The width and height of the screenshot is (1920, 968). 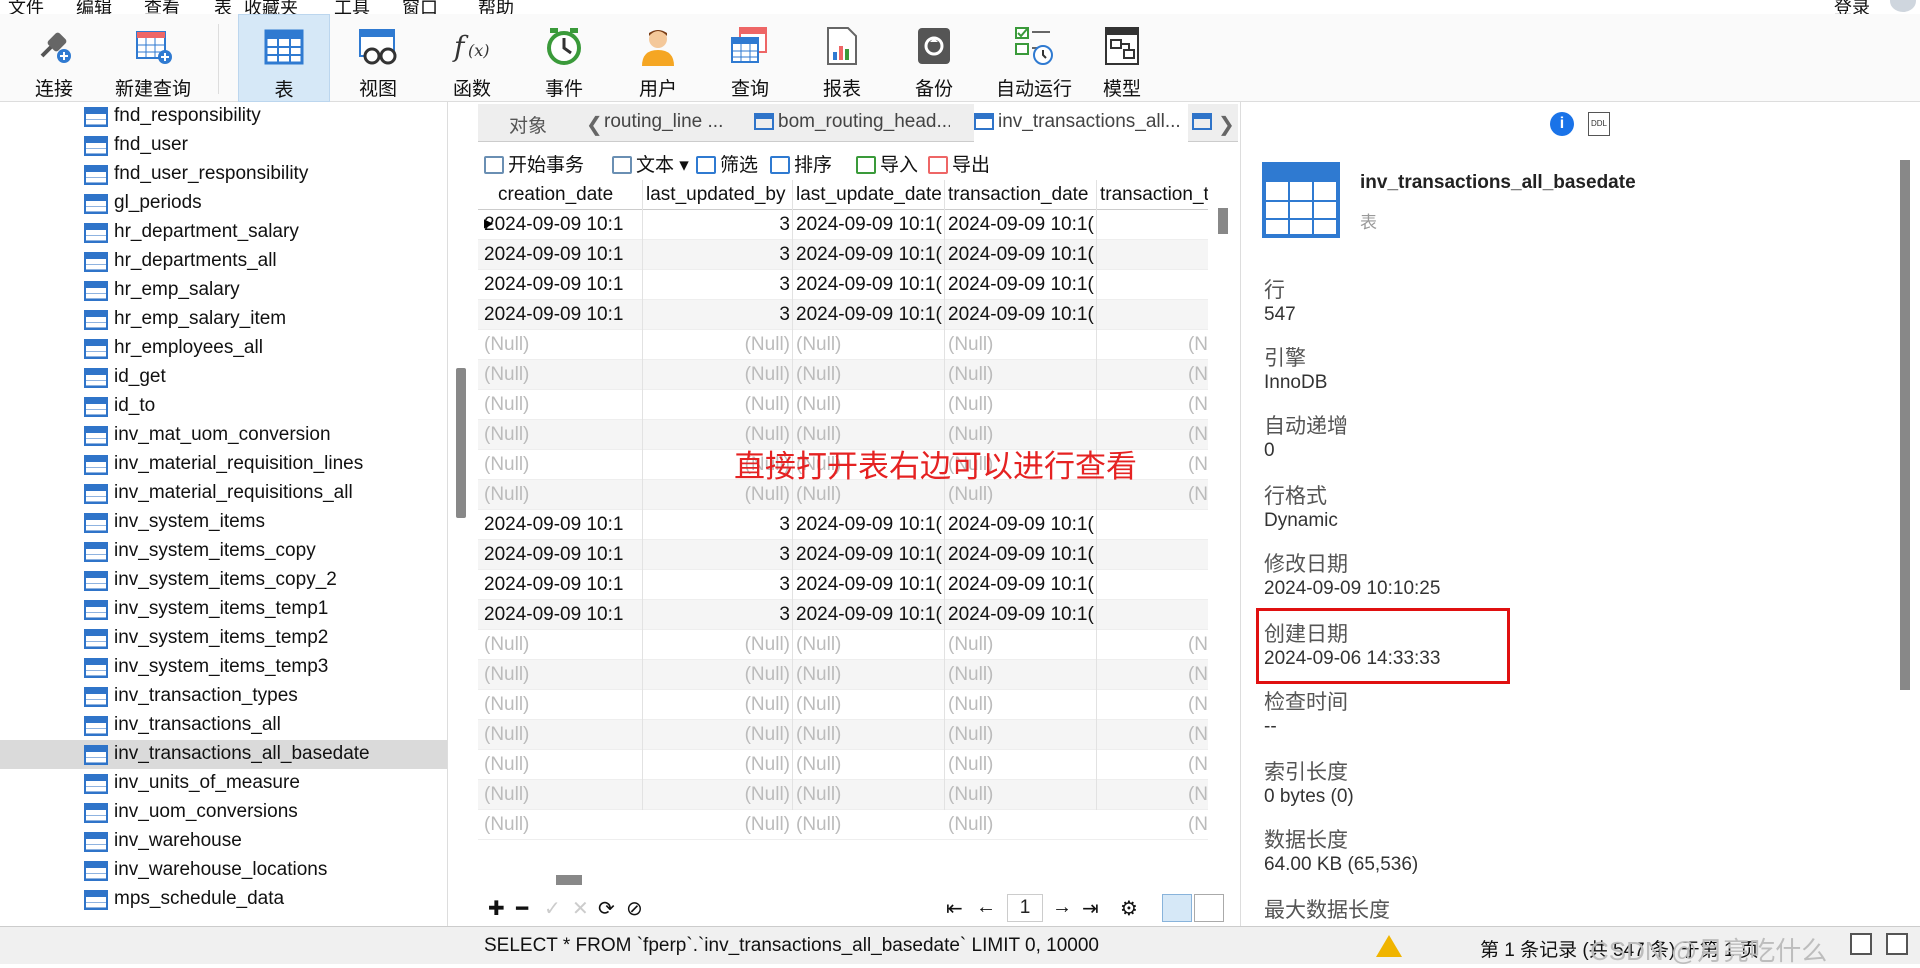 What do you see at coordinates (223, 203) in the screenshot?
I see `tree-item: gl_periods` at bounding box center [223, 203].